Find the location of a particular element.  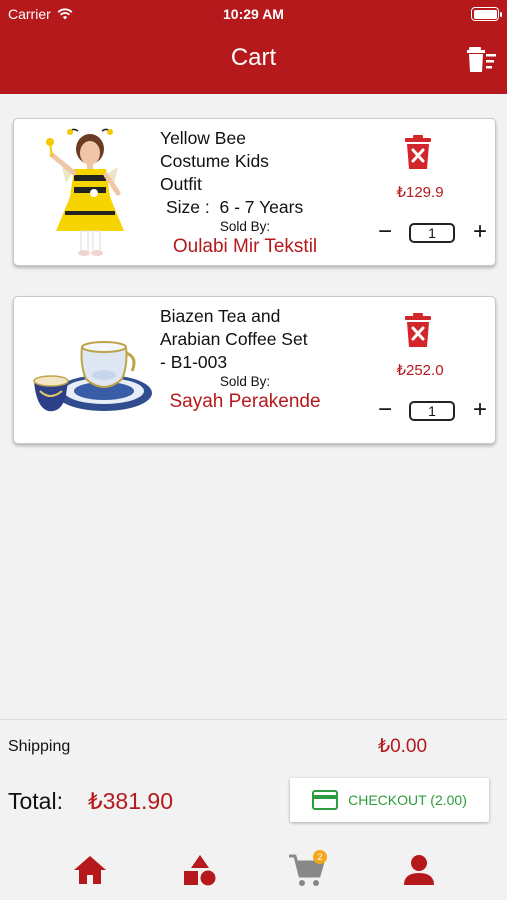

page-title: Cart is located at coordinates (253, 57).